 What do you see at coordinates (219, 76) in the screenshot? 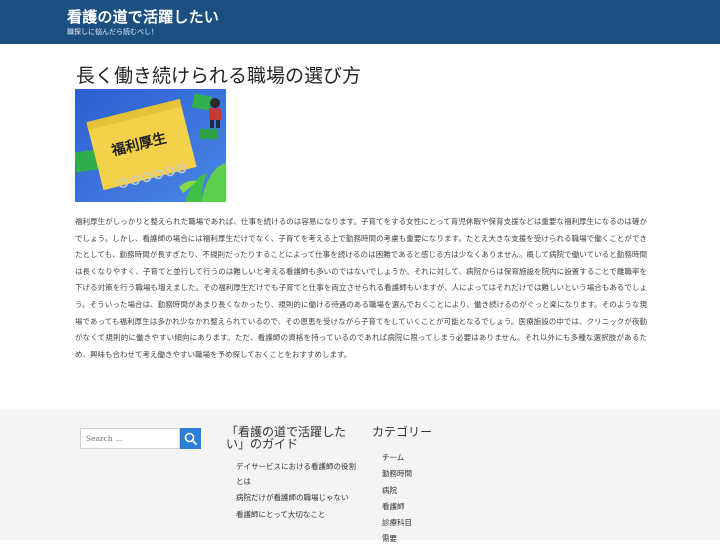
I see `post-title: 長く働き続けられる職場の選び方` at bounding box center [219, 76].